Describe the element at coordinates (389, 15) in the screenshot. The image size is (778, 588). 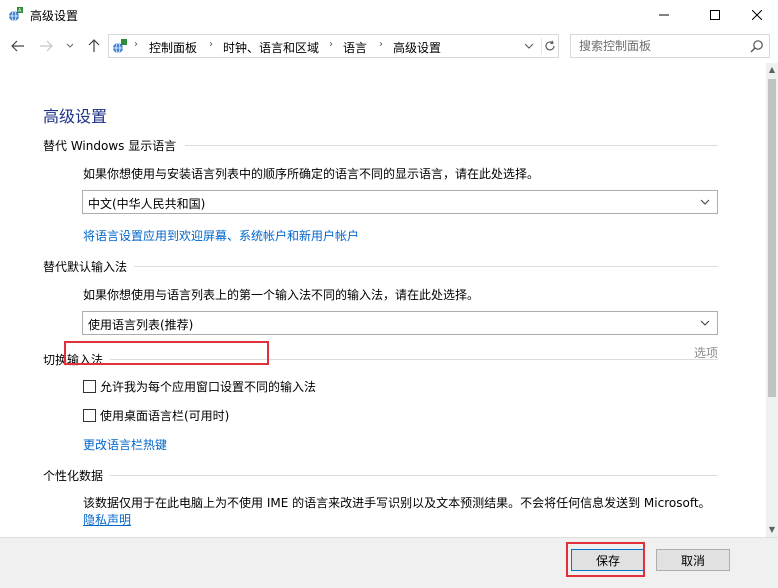
I see `title-bar: A 高级设置` at that location.